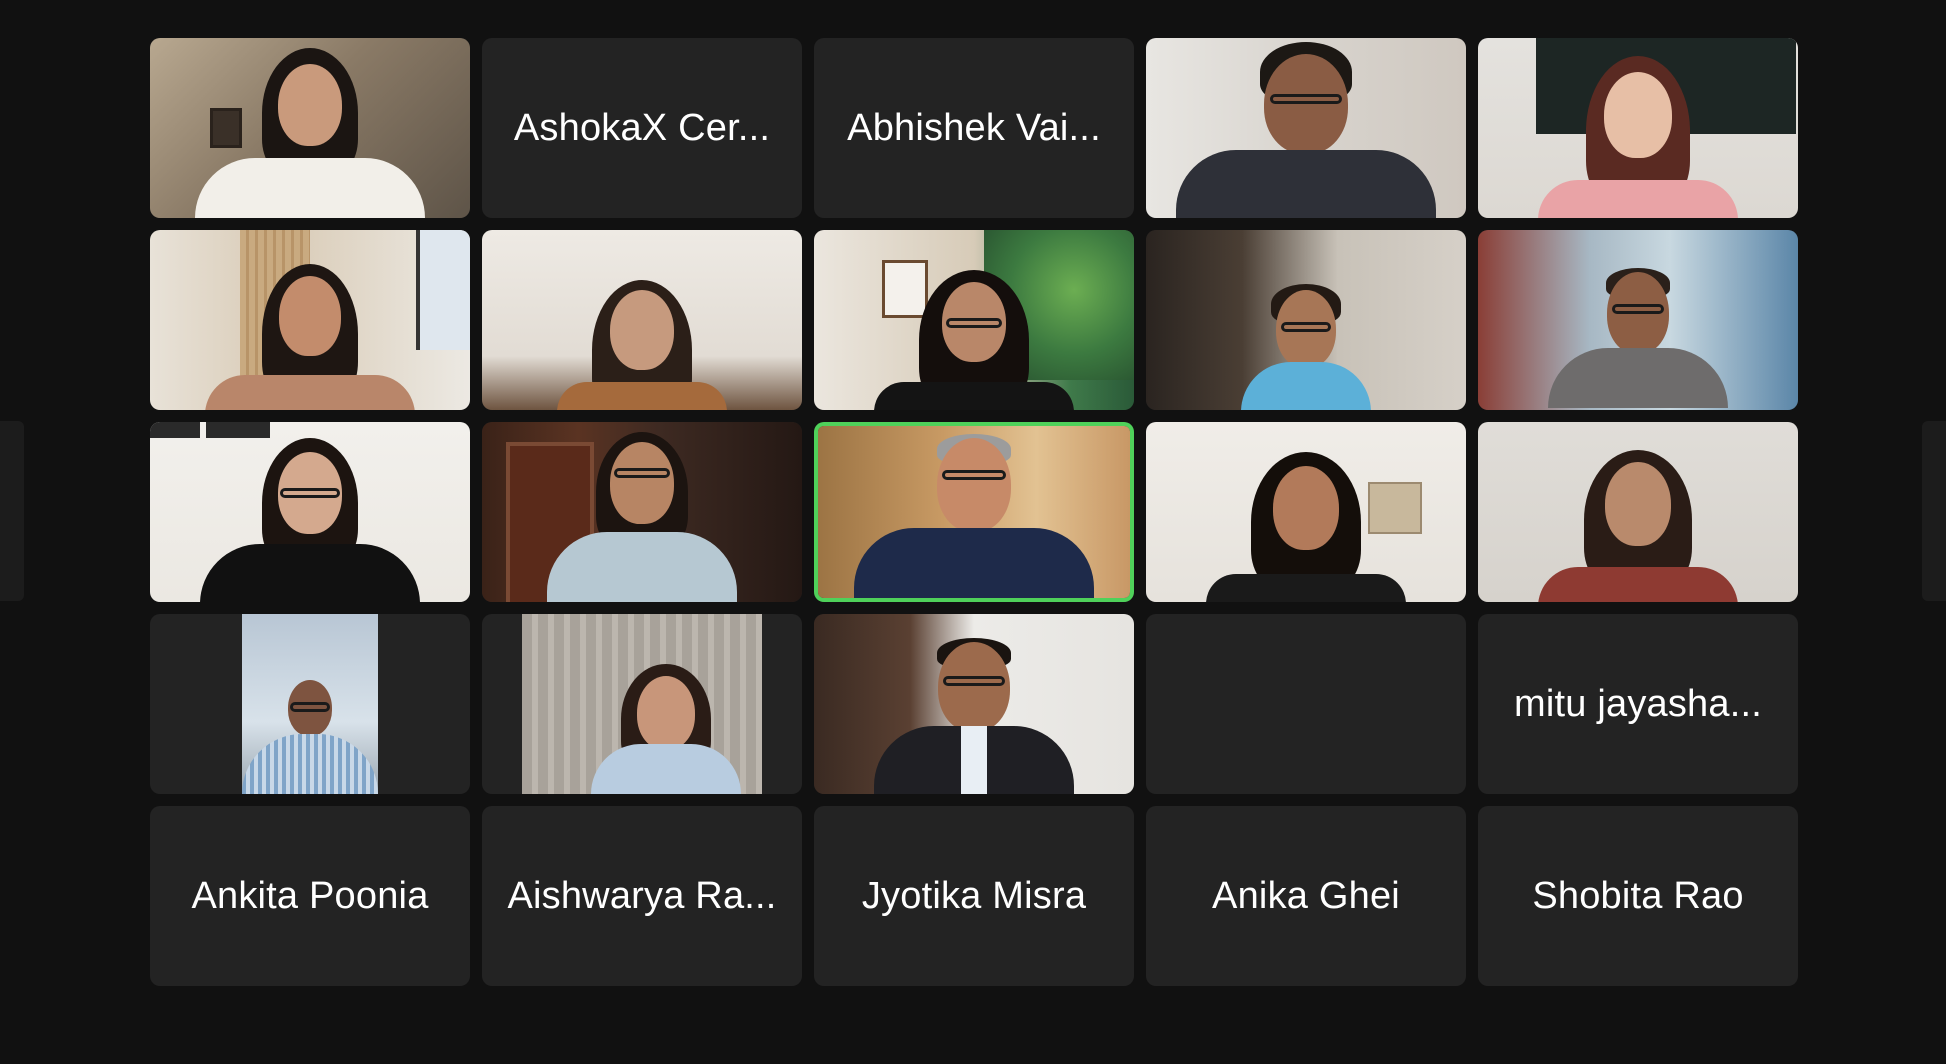 The image size is (1946, 1064). I want to click on participant-name: Ankita Poonia, so click(310, 895).